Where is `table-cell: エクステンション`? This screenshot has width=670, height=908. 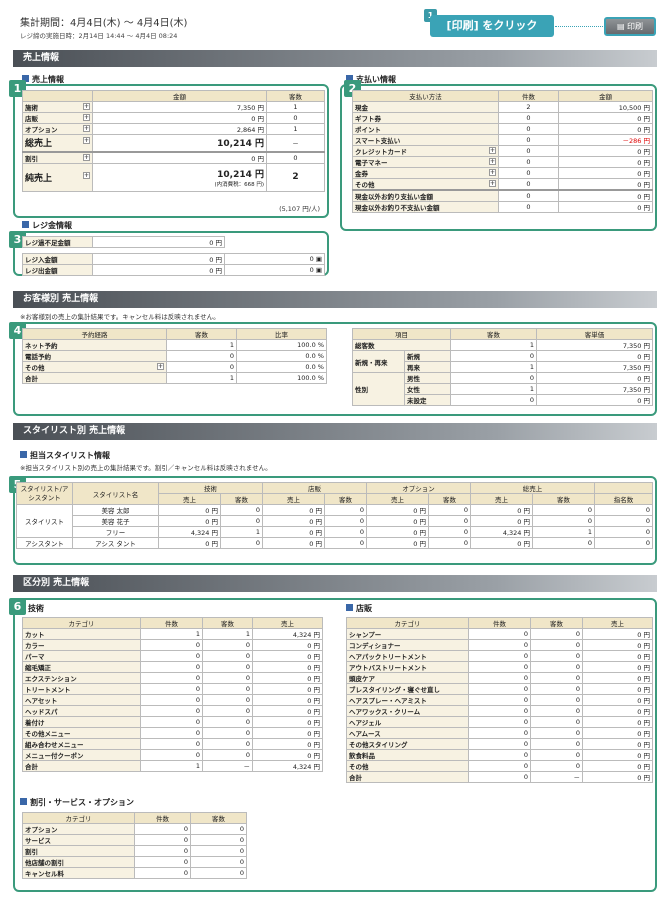
table-cell: エクステンション is located at coordinates (81, 678).